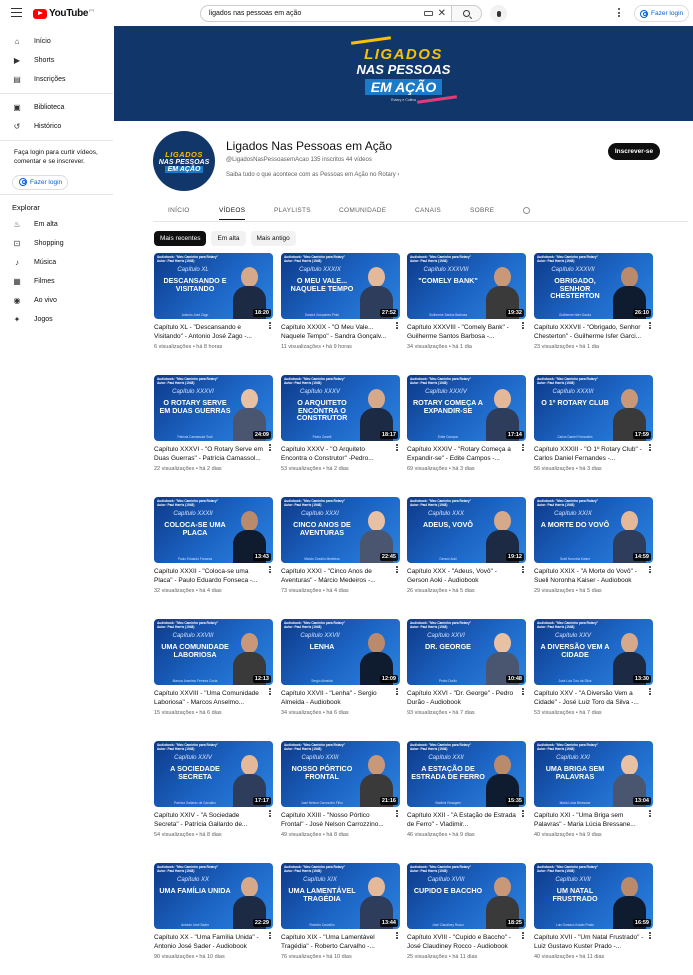 The height and width of the screenshot is (975, 693). Describe the element at coordinates (634, 151) in the screenshot. I see `subscribe-button: Inscrever-se` at that location.